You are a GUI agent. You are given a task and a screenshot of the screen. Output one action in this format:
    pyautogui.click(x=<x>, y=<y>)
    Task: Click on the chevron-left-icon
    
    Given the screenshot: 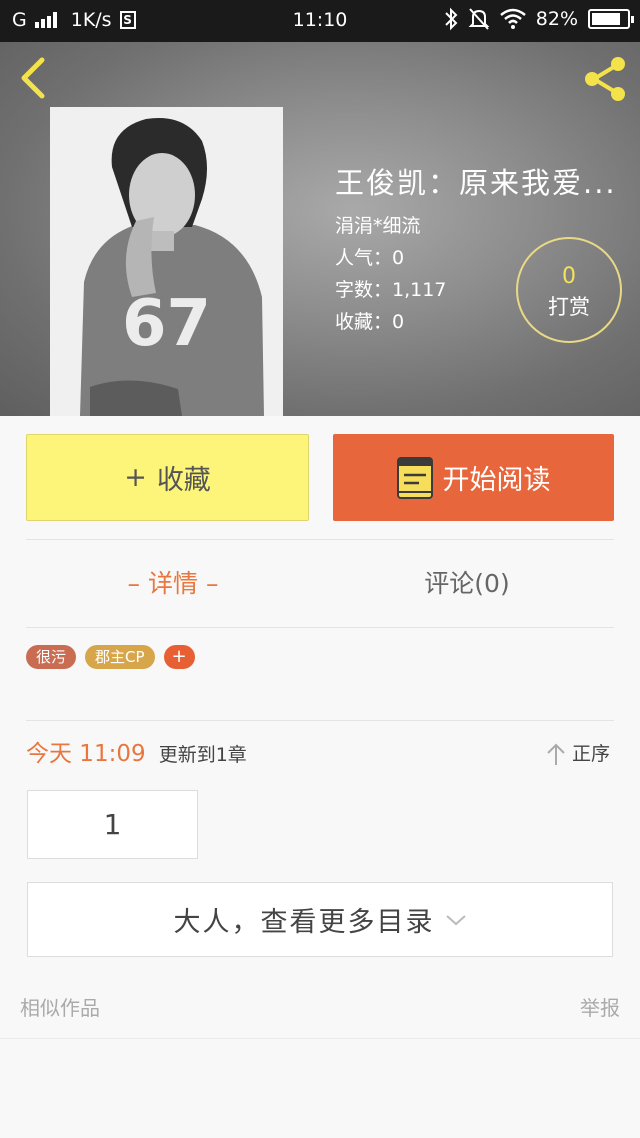 What is the action you would take?
    pyautogui.click(x=33, y=78)
    